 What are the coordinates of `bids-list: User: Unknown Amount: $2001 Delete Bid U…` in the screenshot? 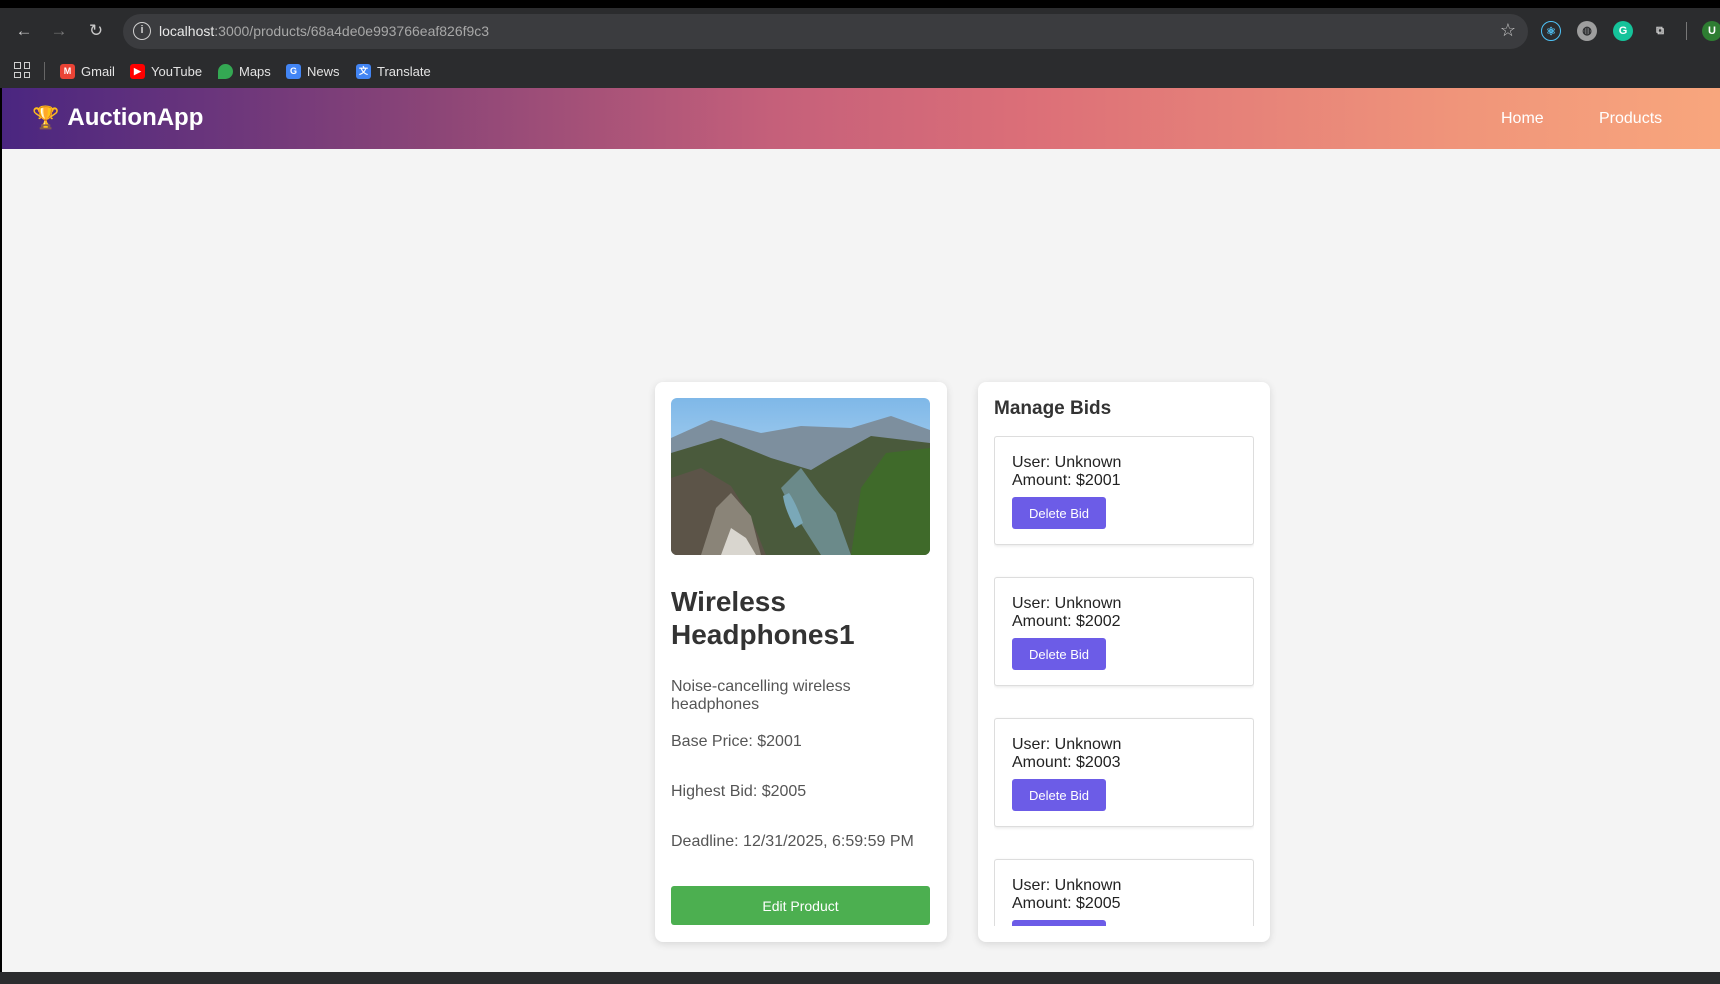 It's located at (1124, 681).